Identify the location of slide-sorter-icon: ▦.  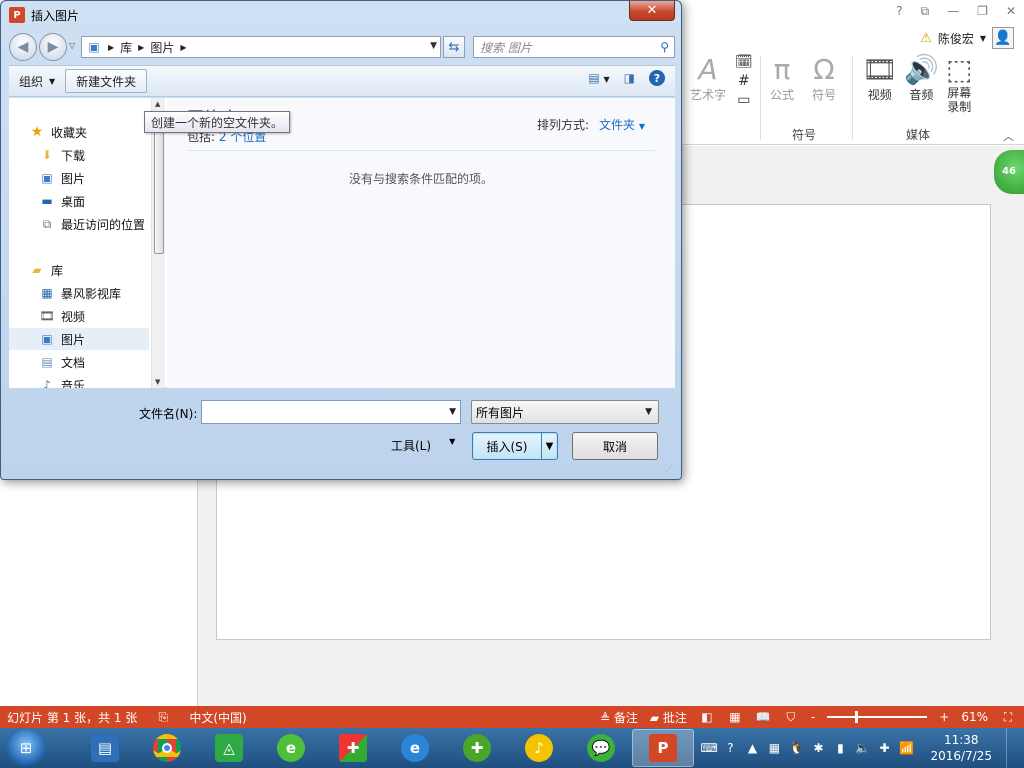
(735, 717).